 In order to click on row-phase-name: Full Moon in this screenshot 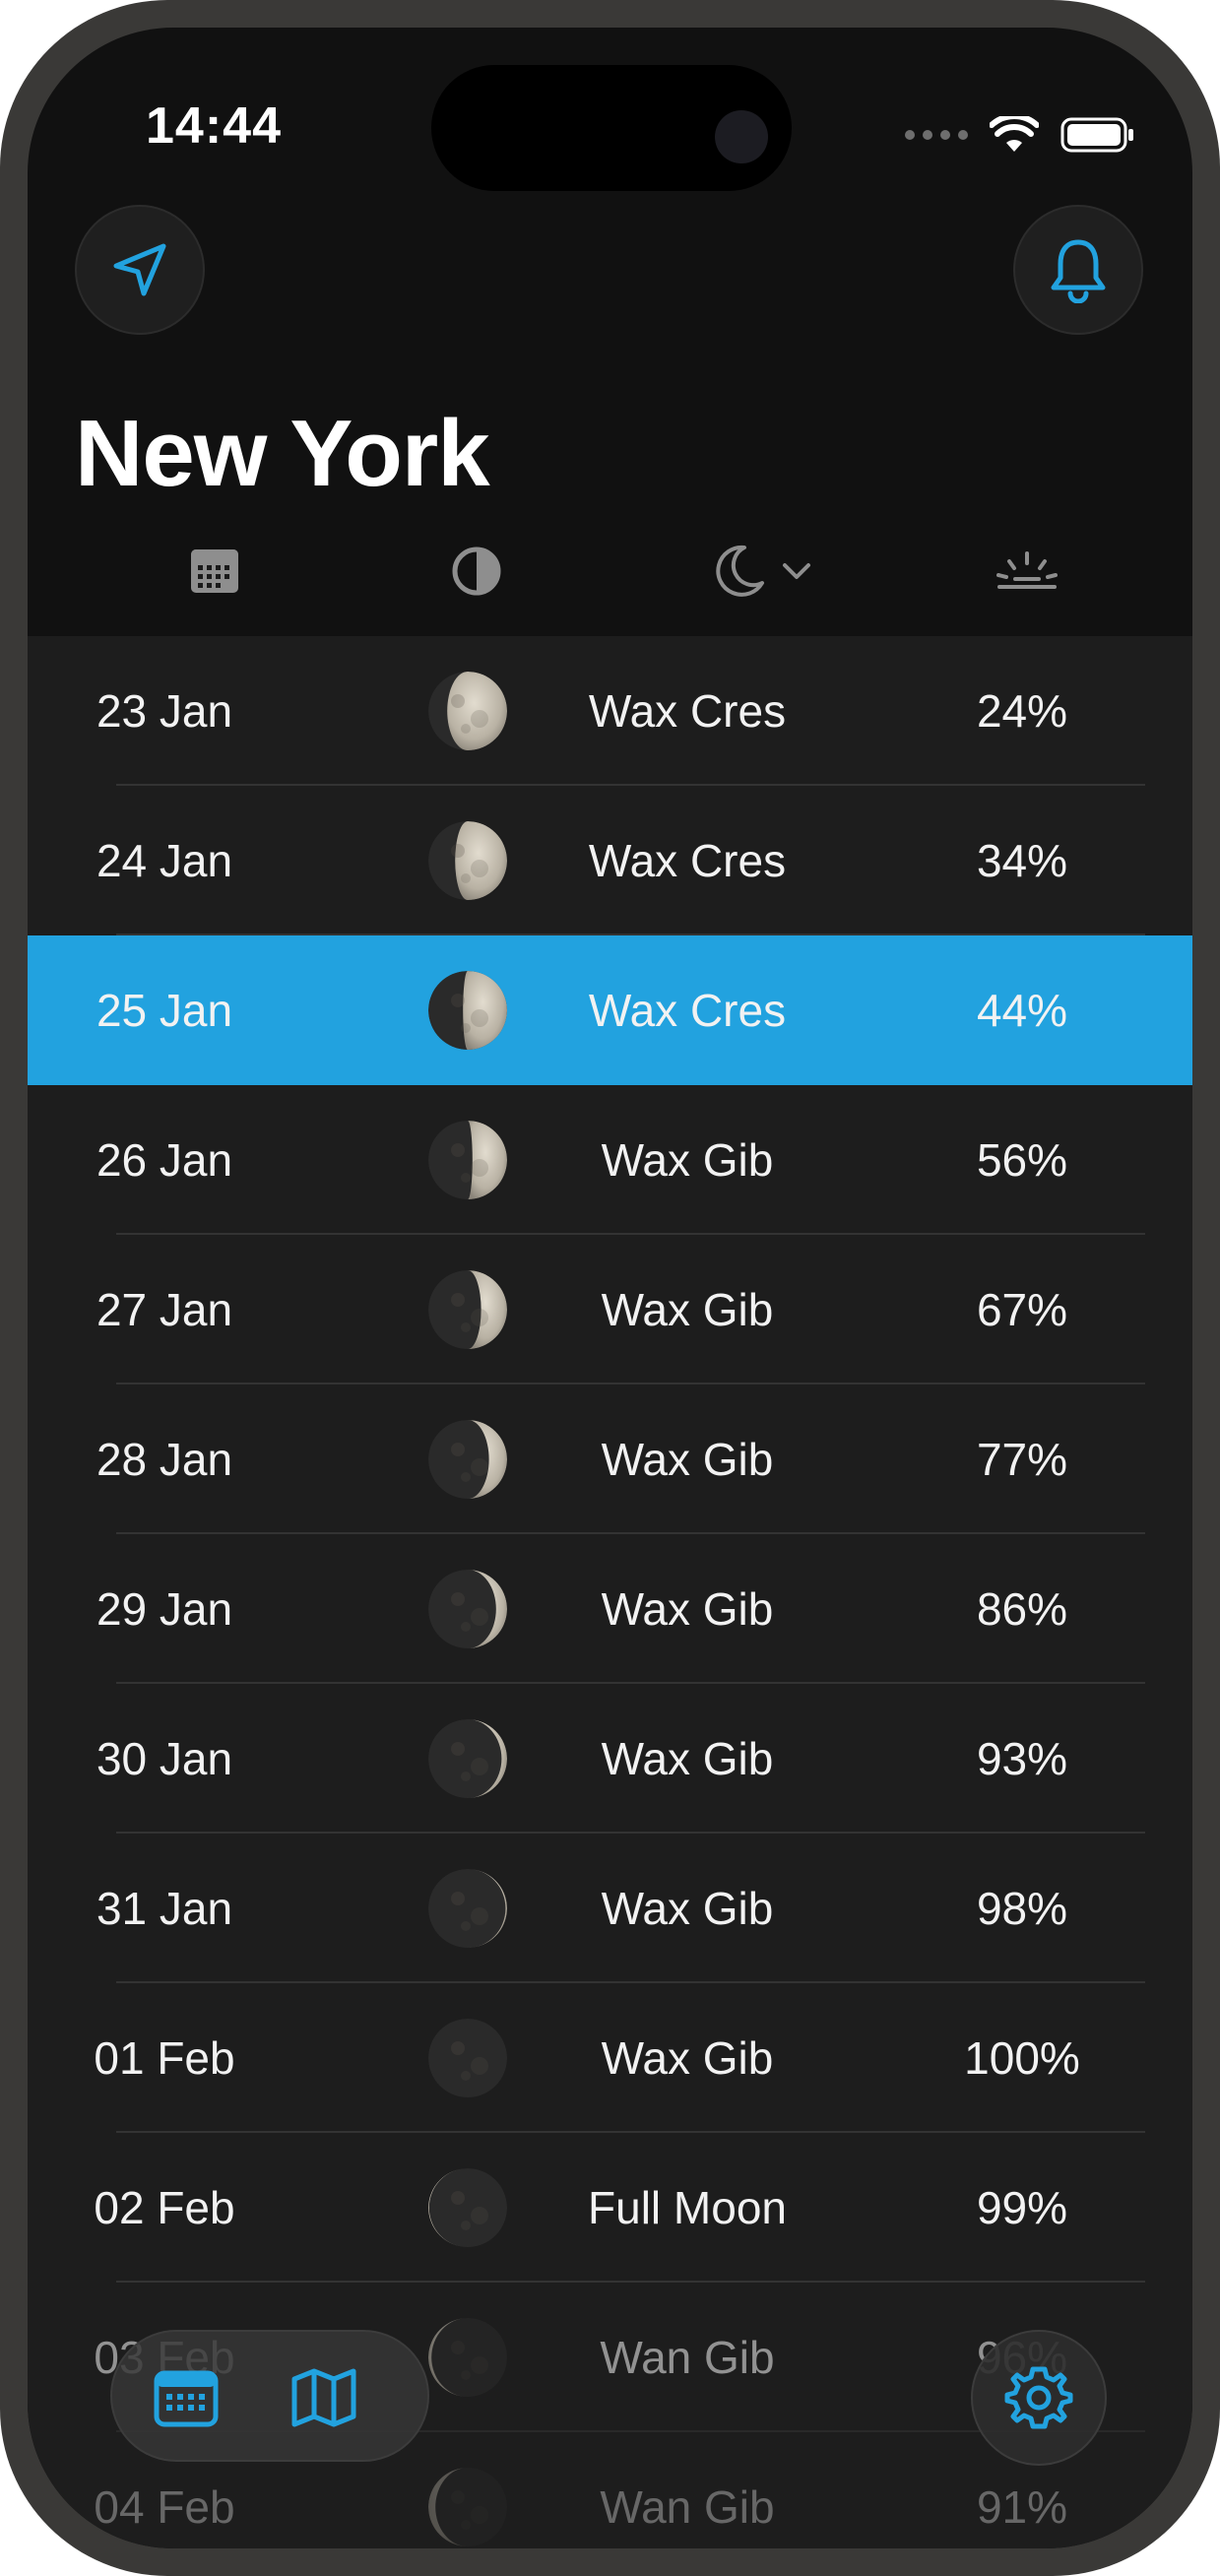, I will do `click(687, 2207)`.